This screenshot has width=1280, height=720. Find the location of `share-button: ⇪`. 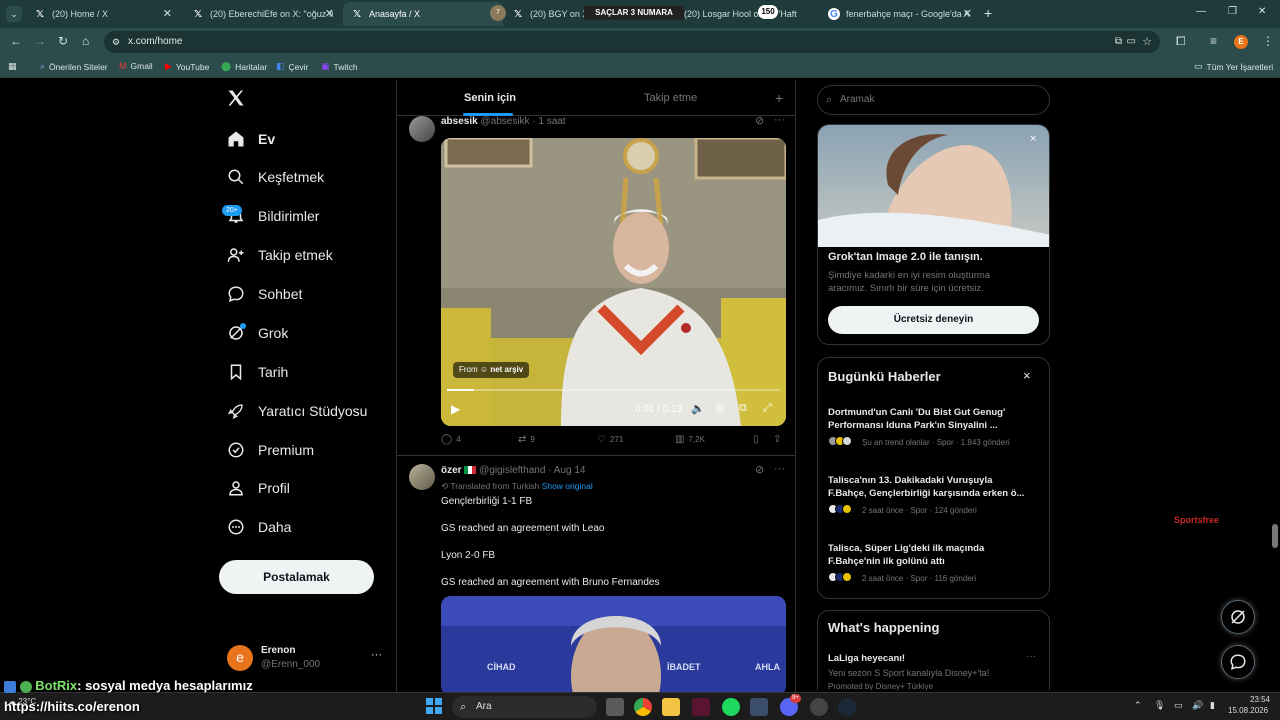

share-button: ⇪ is located at coordinates (779, 439).